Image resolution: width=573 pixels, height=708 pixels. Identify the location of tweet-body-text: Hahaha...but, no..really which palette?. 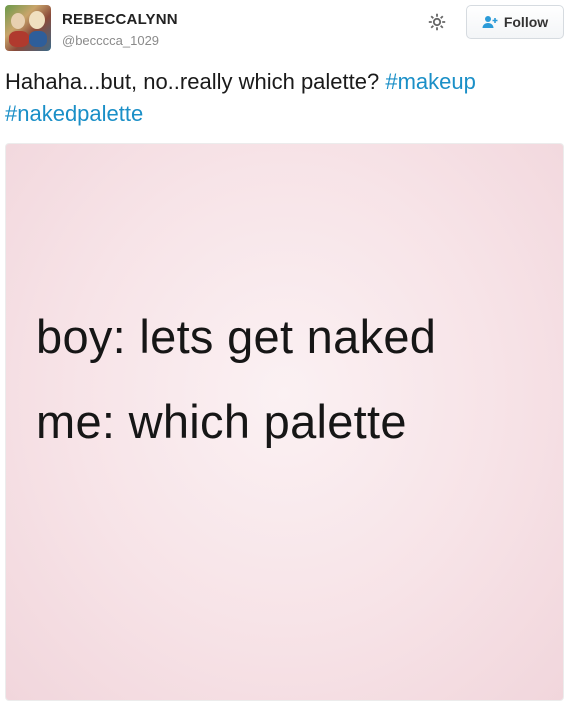
(195, 81).